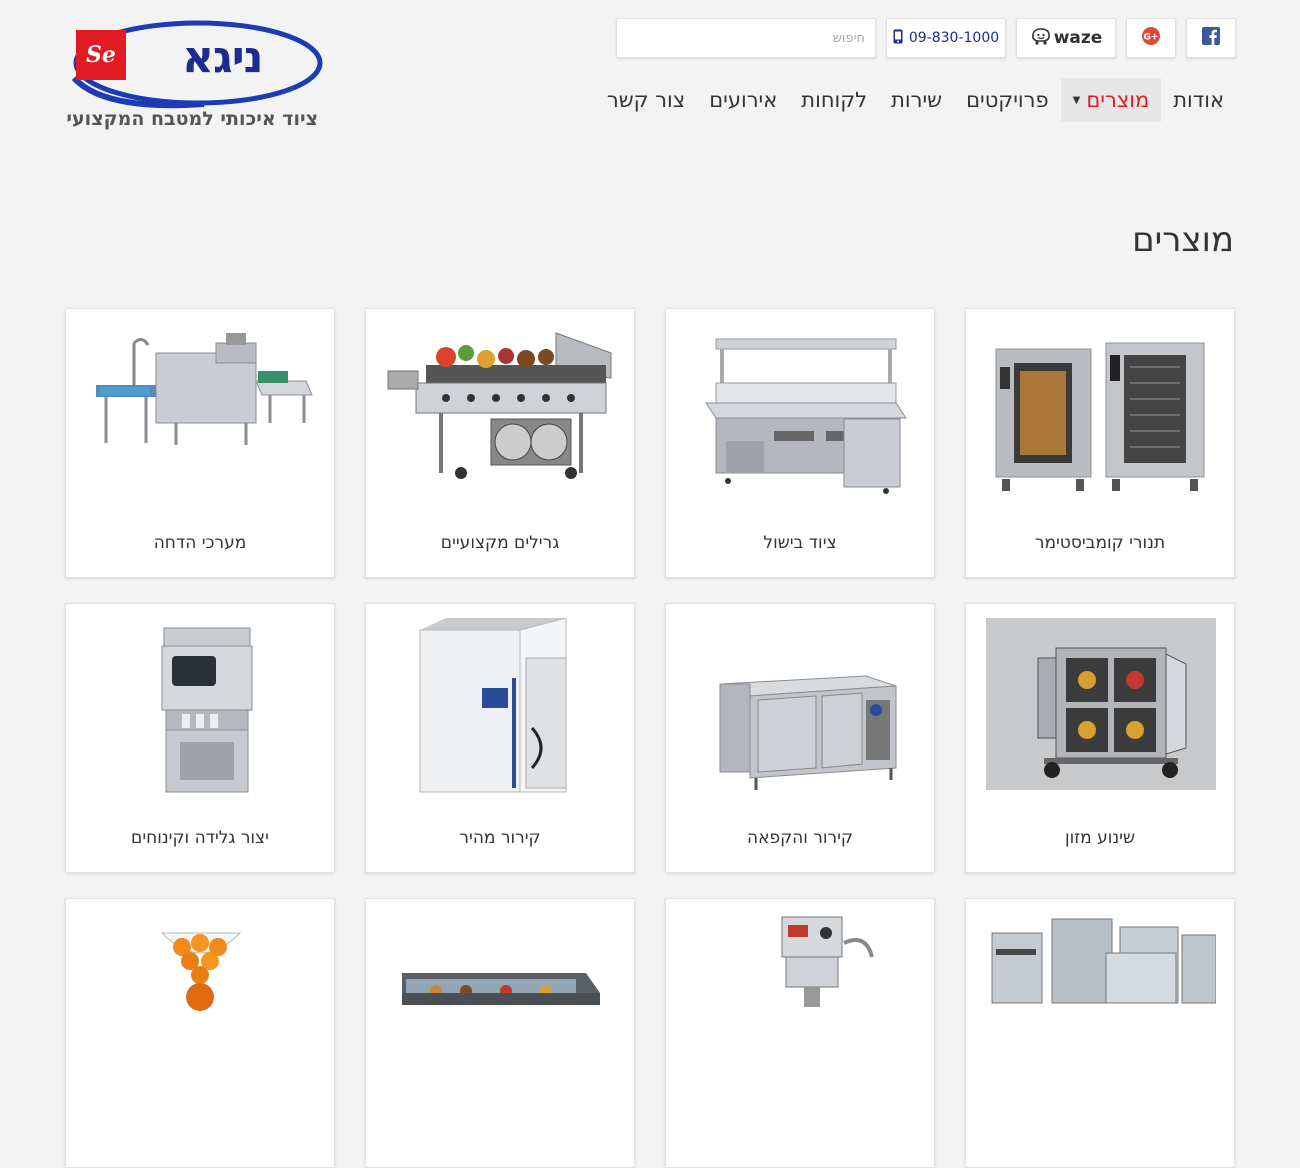 The width and height of the screenshot is (1300, 1168). Describe the element at coordinates (500, 838) in the screenshot. I see `product-label: קירור מהיר` at that location.